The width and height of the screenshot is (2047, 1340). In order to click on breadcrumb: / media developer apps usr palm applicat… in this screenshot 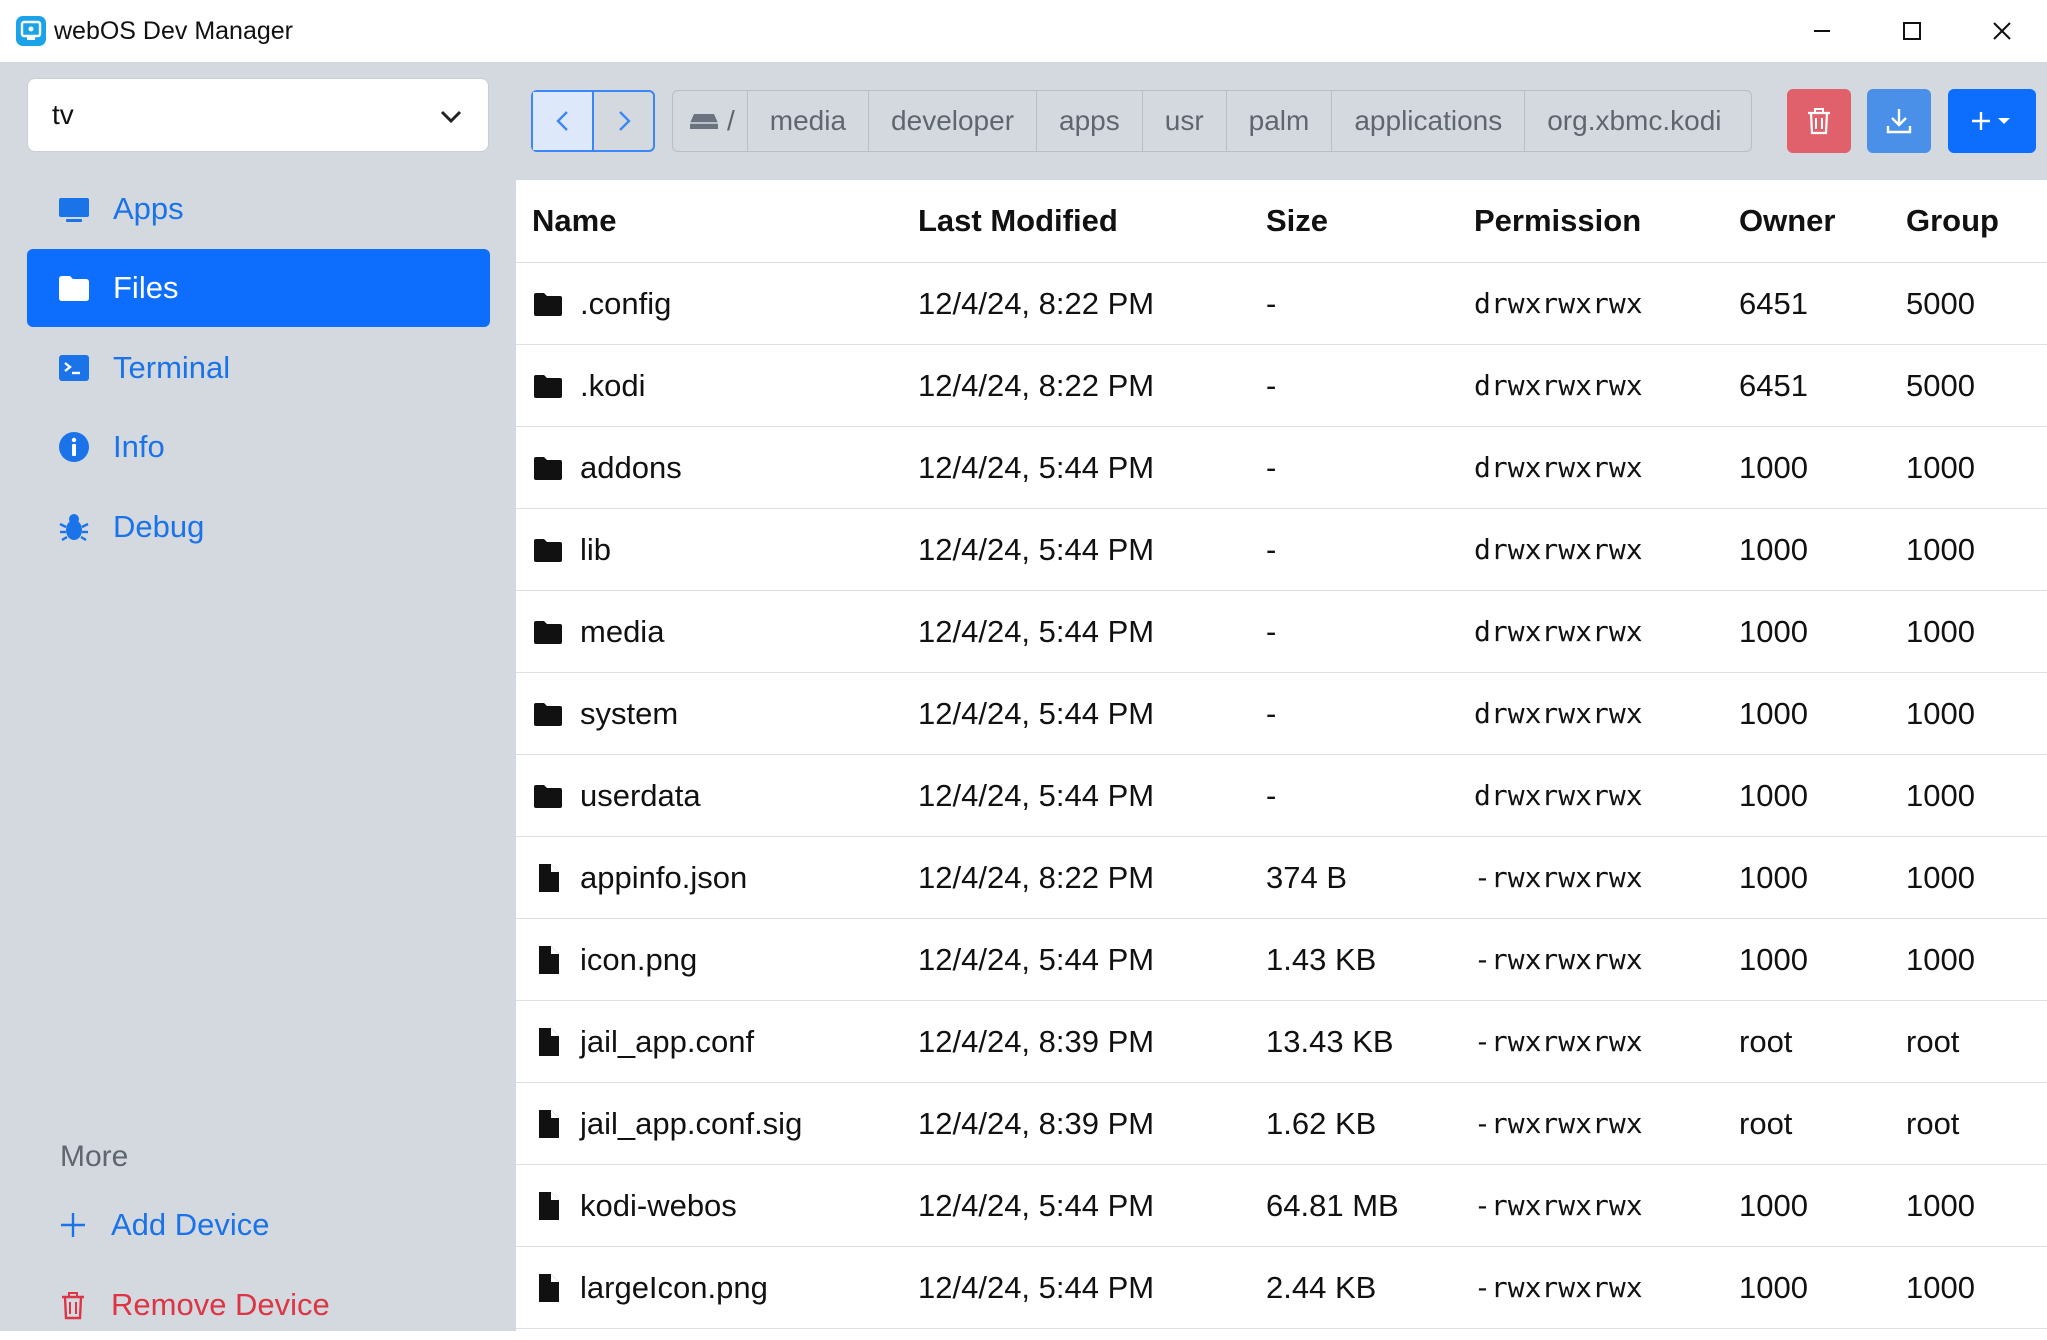, I will do `click(1212, 121)`.